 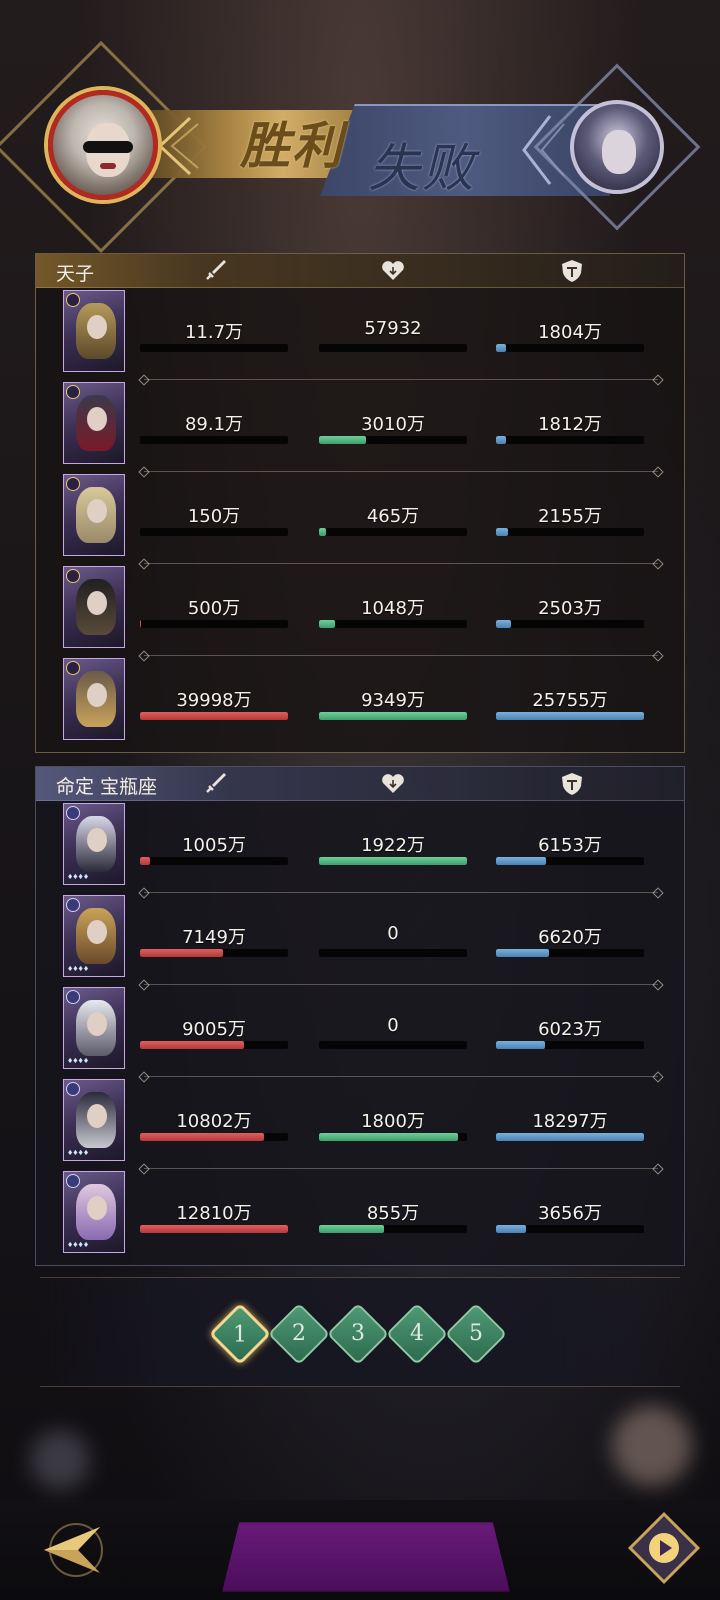 I want to click on back-arrow-icon, so click(x=70, y=1550).